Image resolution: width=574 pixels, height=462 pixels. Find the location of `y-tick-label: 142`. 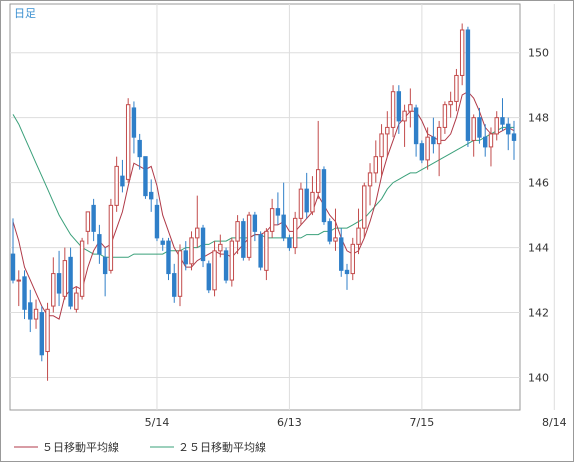

y-tick-label: 142 is located at coordinates (538, 313).